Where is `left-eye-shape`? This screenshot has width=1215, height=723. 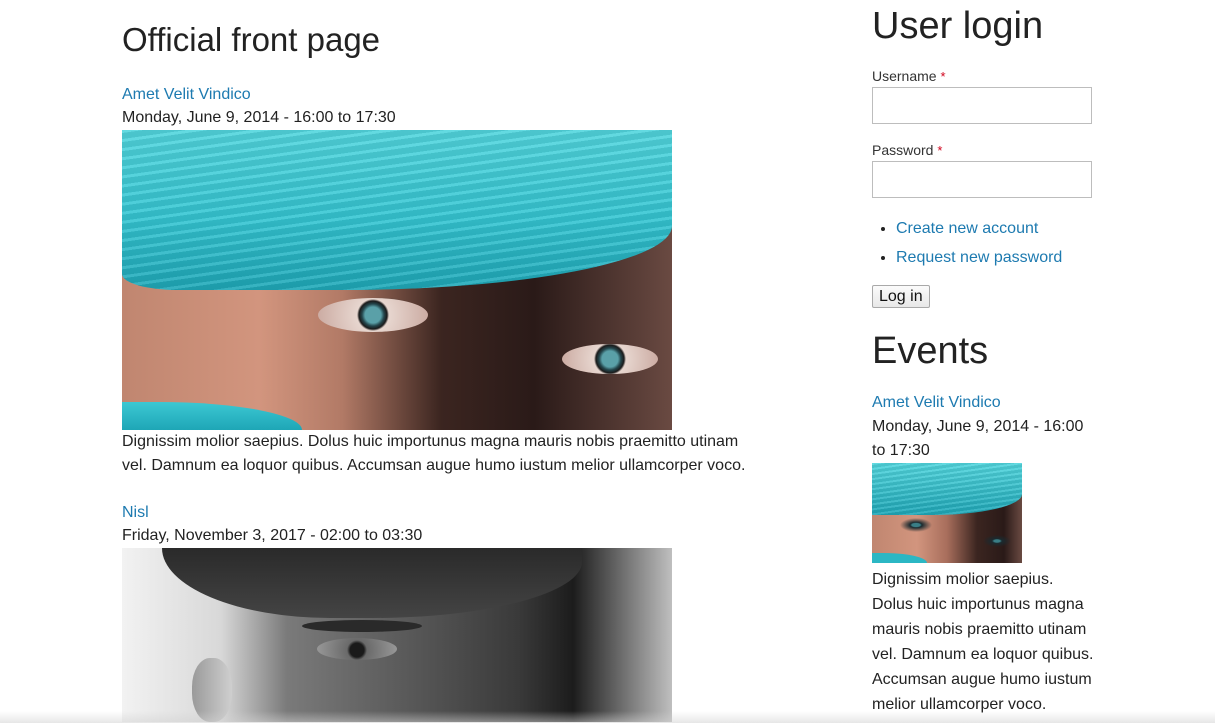 left-eye-shape is located at coordinates (373, 315).